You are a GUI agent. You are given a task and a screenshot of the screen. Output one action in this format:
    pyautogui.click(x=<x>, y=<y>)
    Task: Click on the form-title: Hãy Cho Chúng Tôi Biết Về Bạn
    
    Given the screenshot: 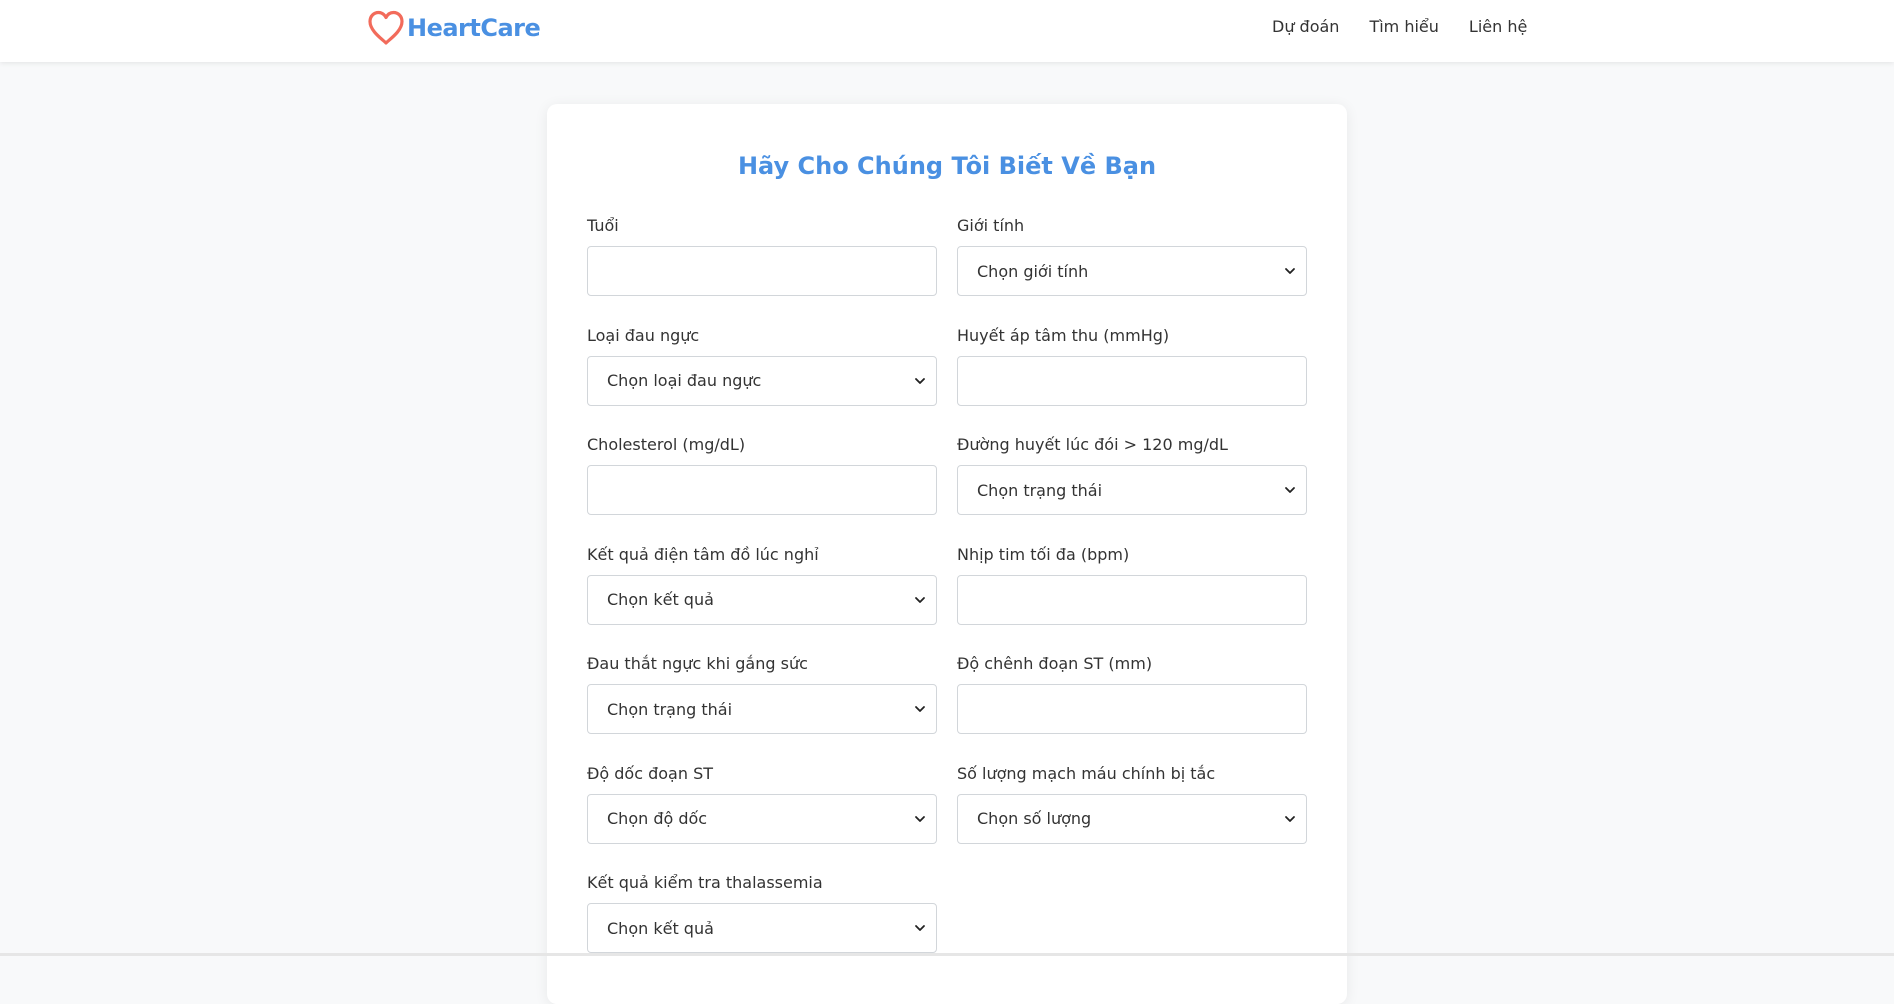 What is the action you would take?
    pyautogui.click(x=947, y=166)
    